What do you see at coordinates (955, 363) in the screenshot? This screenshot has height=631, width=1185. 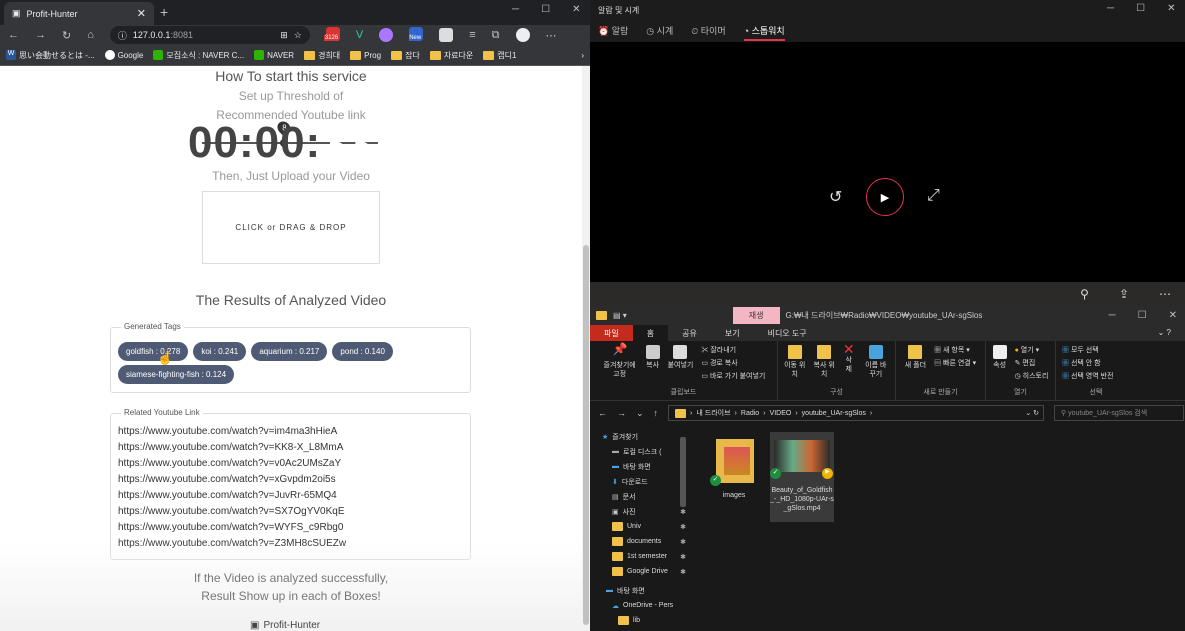 I see `easy-access-button: ▤ 빠른 연결 ▾` at bounding box center [955, 363].